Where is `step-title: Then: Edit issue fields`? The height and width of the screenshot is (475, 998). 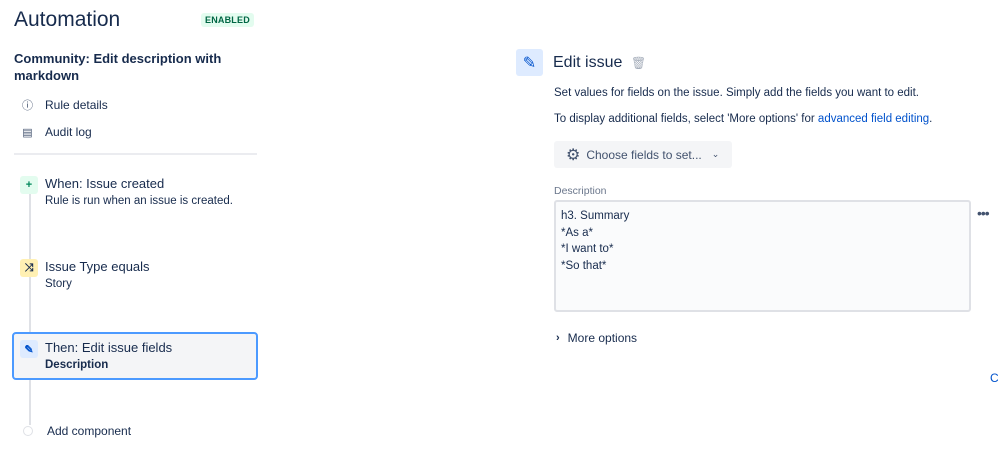 step-title: Then: Edit issue fields is located at coordinates (109, 347).